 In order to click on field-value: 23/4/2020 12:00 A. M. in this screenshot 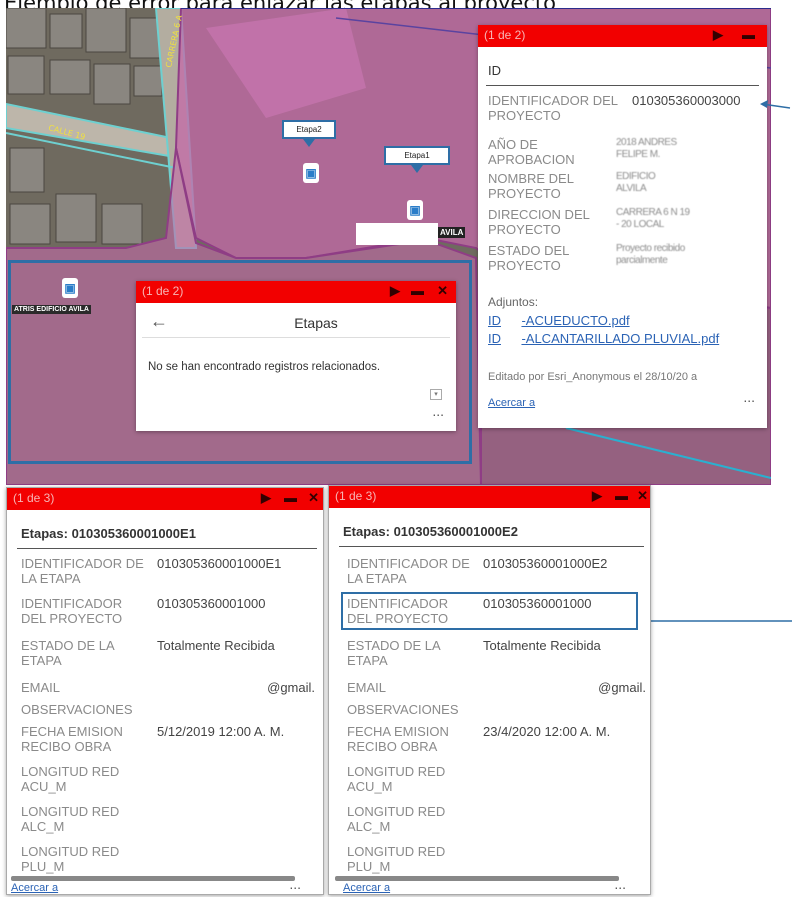, I will do `click(547, 731)`.